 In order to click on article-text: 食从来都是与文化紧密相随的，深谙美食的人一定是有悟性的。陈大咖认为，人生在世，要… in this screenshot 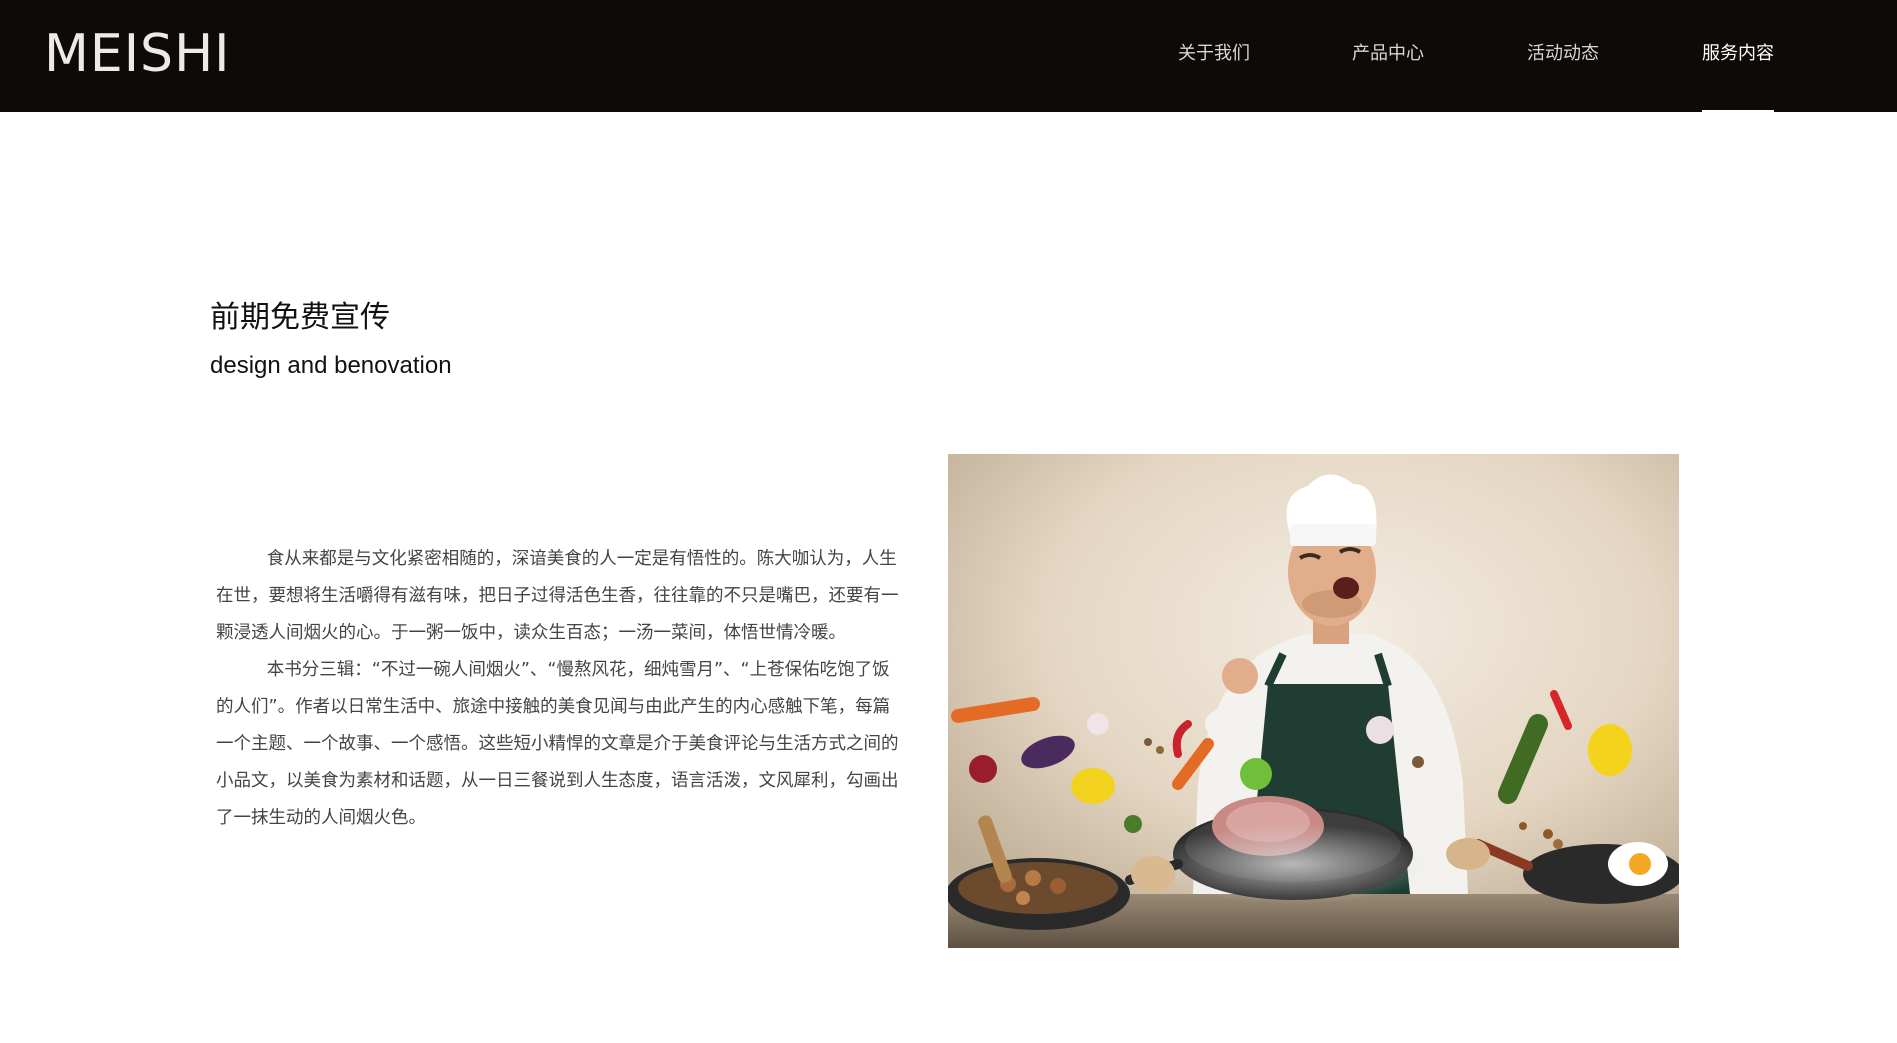, I will do `click(558, 689)`.